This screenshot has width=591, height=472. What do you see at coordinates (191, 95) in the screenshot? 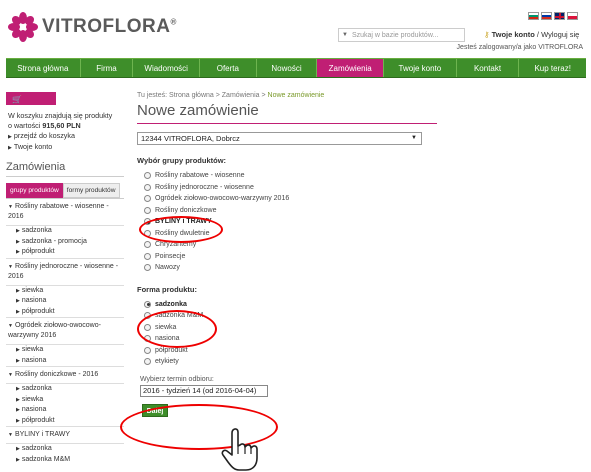
I see `breadcrumb-home: Strona główna` at bounding box center [191, 95].